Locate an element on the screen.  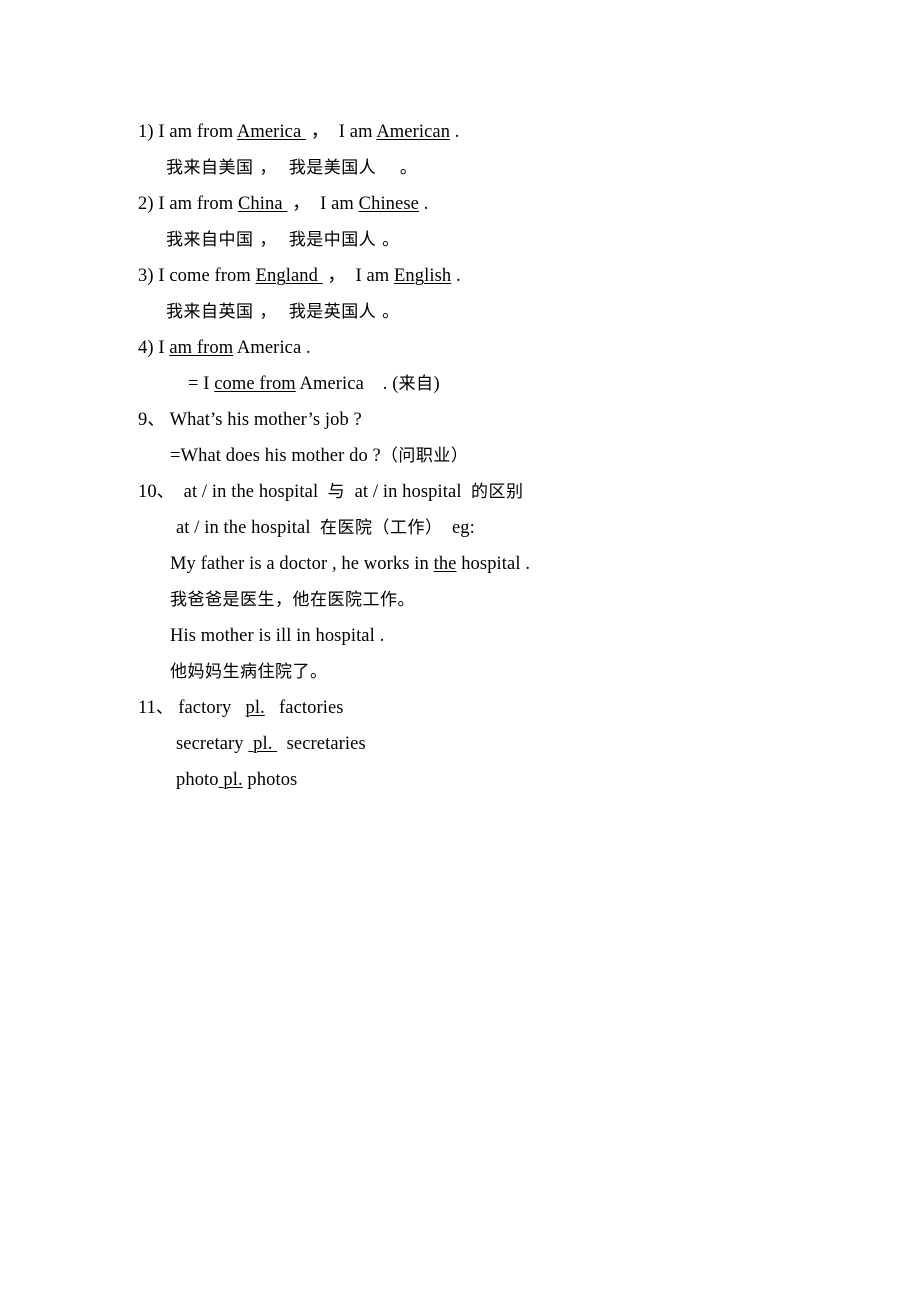
line-2-en: 2) I am from China ， I am Chinese . is located at coordinates (498, 204).